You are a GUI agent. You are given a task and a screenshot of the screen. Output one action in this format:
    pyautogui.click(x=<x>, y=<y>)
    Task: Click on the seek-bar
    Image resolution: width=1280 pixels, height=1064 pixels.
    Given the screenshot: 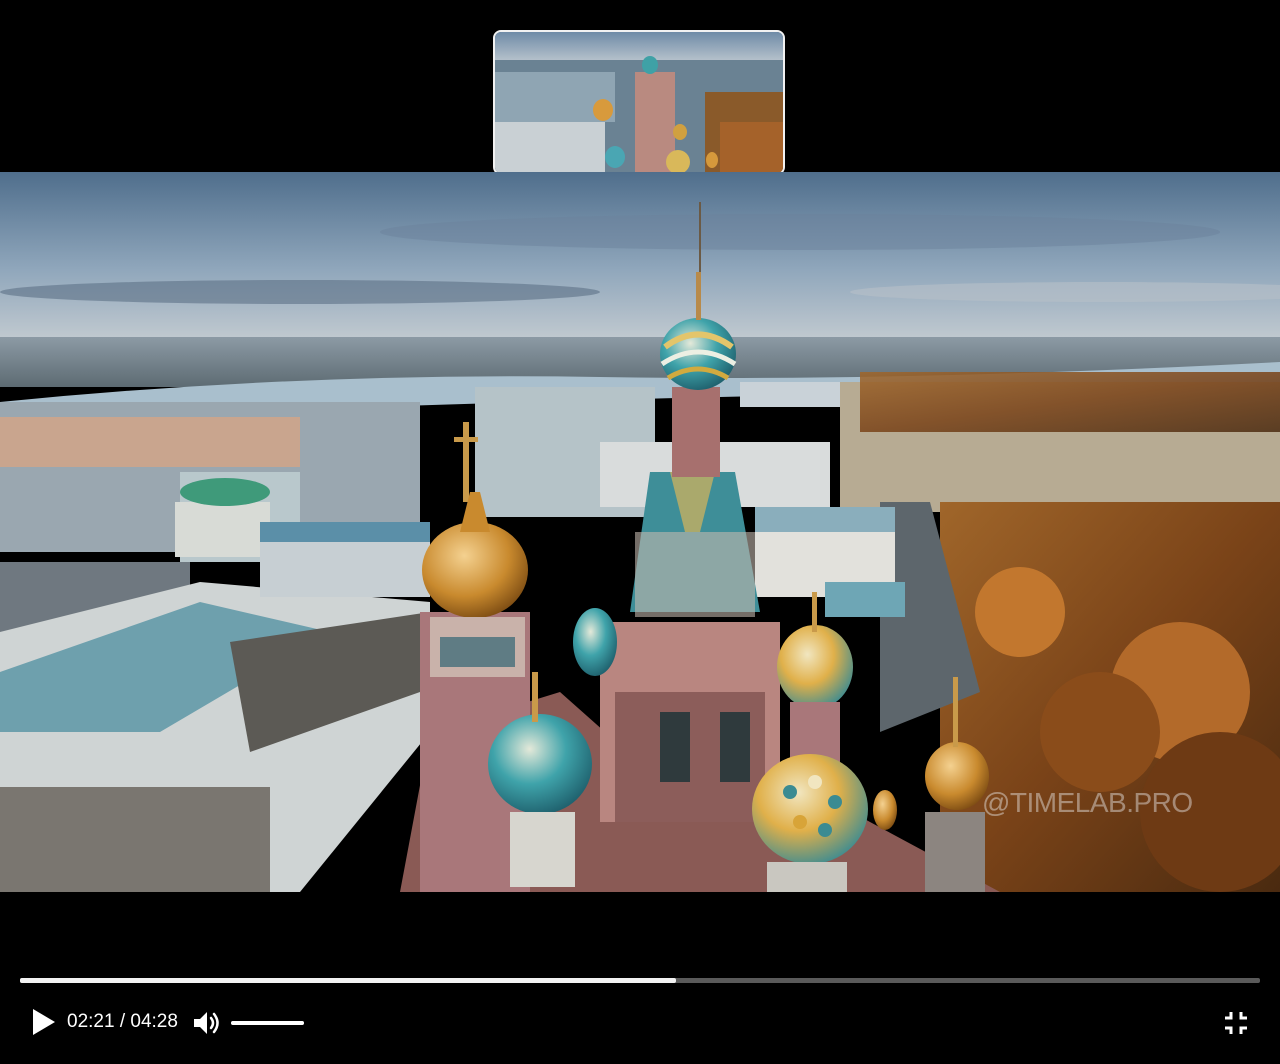 What is the action you would take?
    pyautogui.click(x=640, y=980)
    